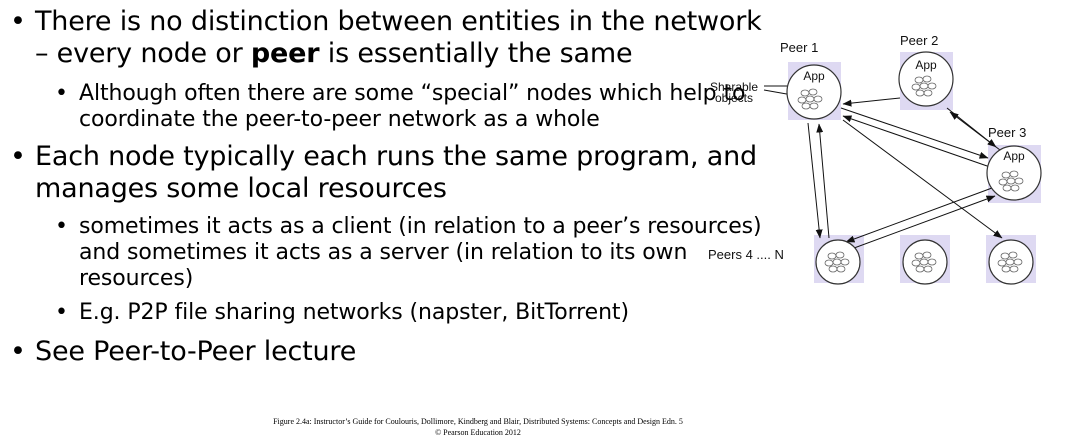  Describe the element at coordinates (926, 65) in the screenshot. I see `peer2-app-label: App` at that location.